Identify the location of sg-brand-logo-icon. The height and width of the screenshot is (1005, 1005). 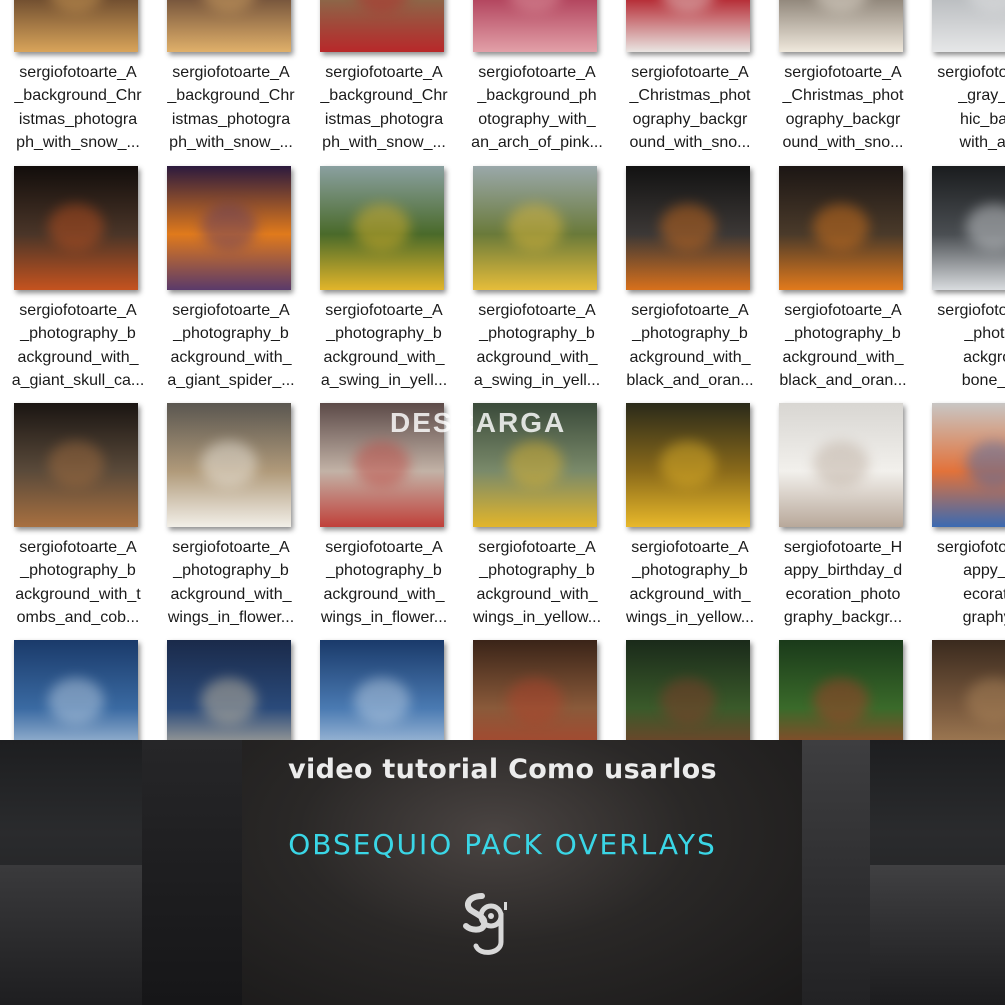
(485, 924).